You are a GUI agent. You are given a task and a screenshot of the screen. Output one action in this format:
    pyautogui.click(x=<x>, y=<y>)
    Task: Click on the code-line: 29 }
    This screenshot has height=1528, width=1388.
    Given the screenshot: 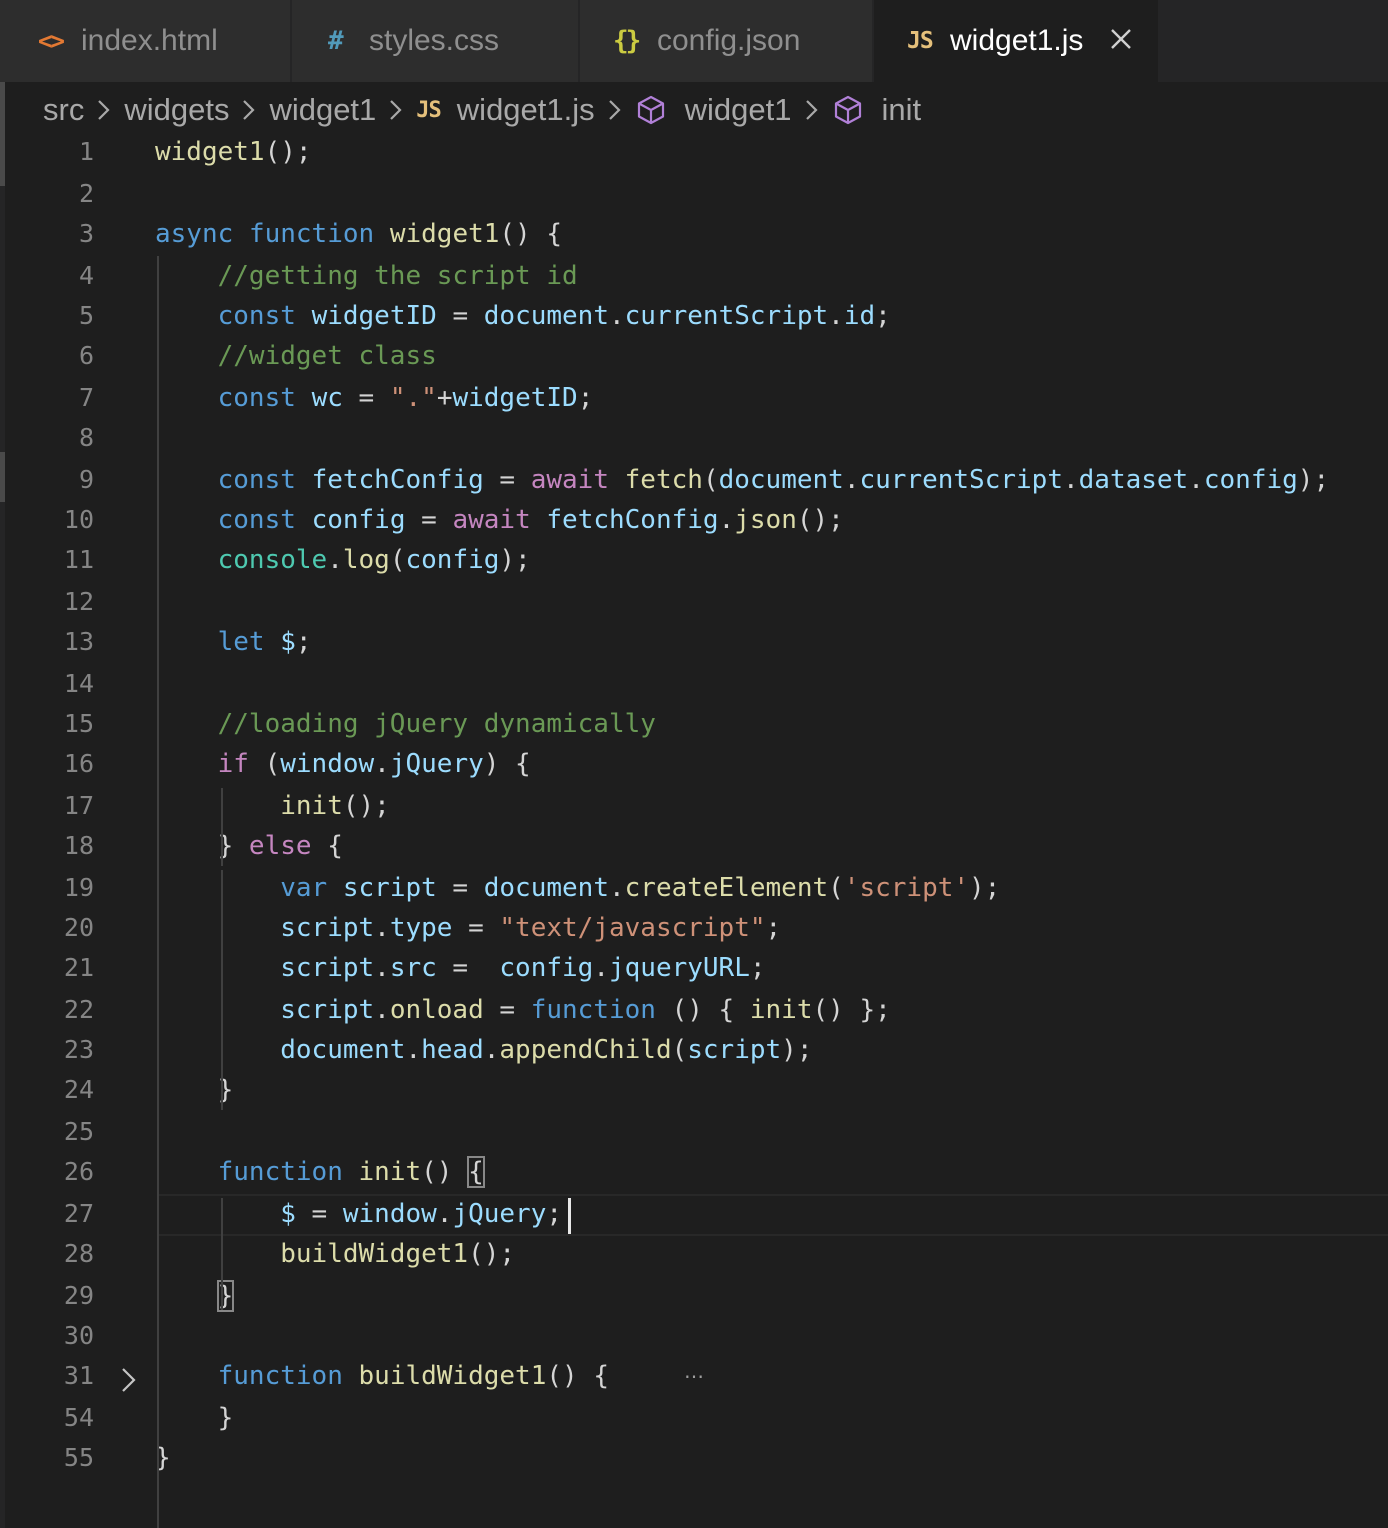 What is the action you would take?
    pyautogui.click(x=694, y=1296)
    